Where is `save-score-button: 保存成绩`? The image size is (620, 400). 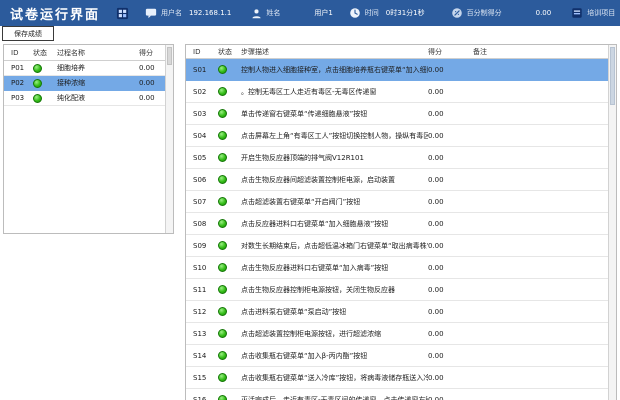
save-score-button: 保存成绩 is located at coordinates (28, 33).